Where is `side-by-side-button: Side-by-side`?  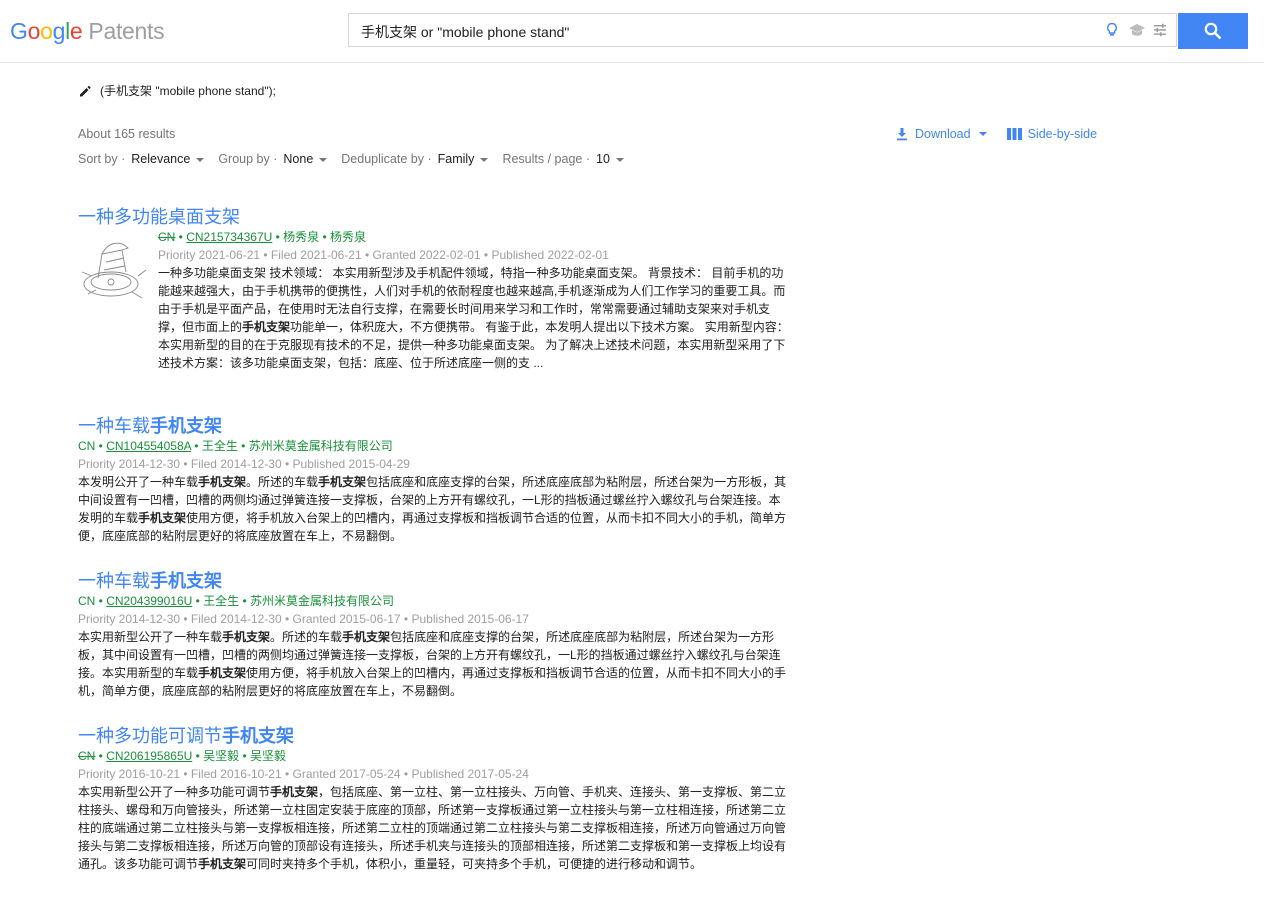 side-by-side-button: Side-by-side is located at coordinates (1052, 134).